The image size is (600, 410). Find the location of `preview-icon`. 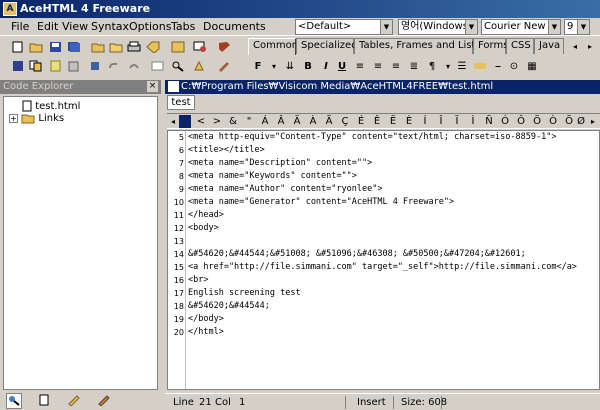

preview-icon is located at coordinates (200, 48).